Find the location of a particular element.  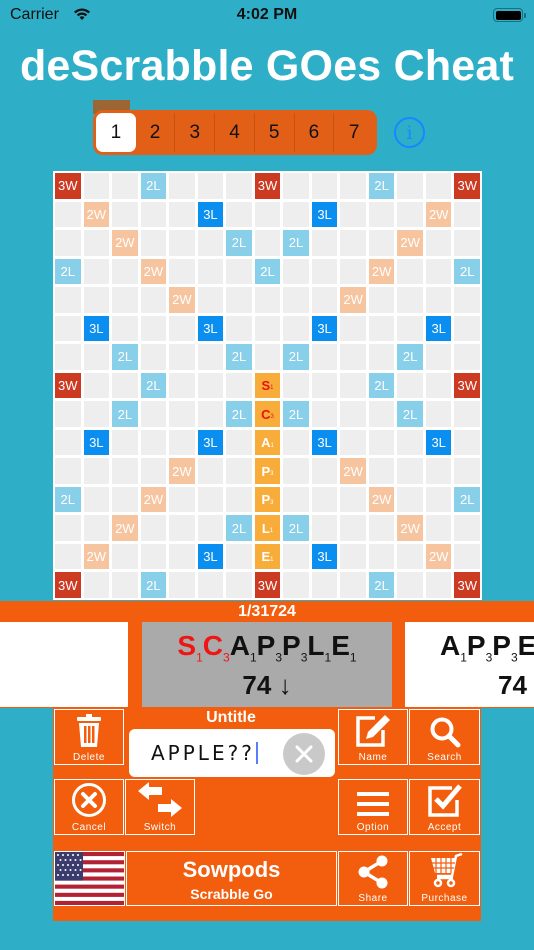

page-tab-7: 7 is located at coordinates (354, 132).